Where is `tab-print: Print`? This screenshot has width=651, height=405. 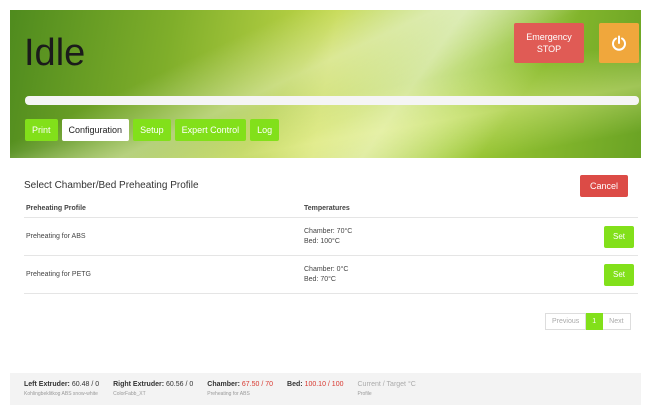
tab-print: Print is located at coordinates (41, 130).